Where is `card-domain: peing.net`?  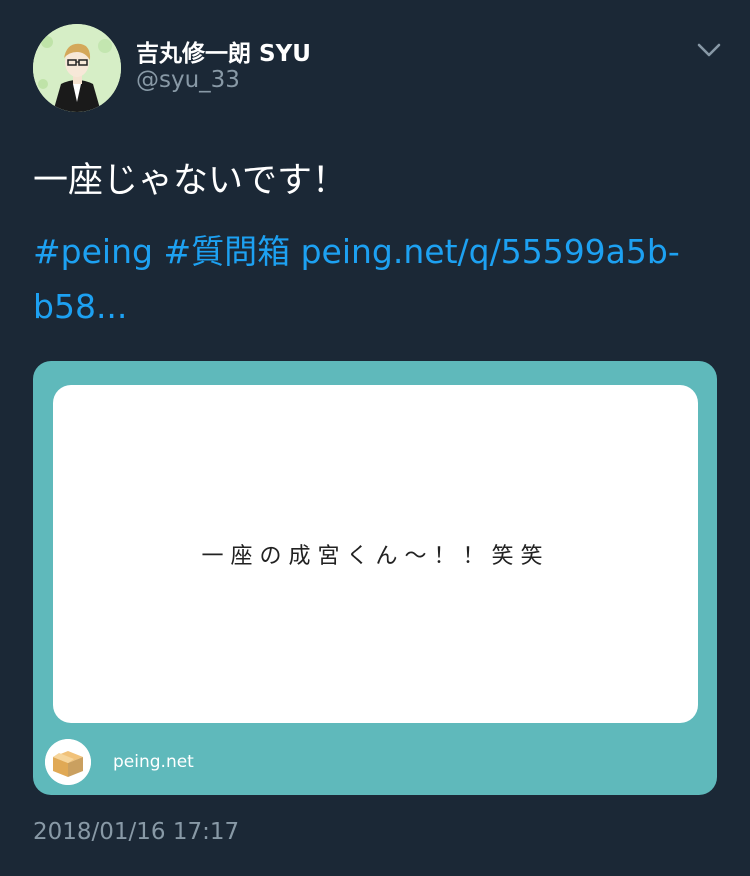
card-domain: peing.net is located at coordinates (153, 762).